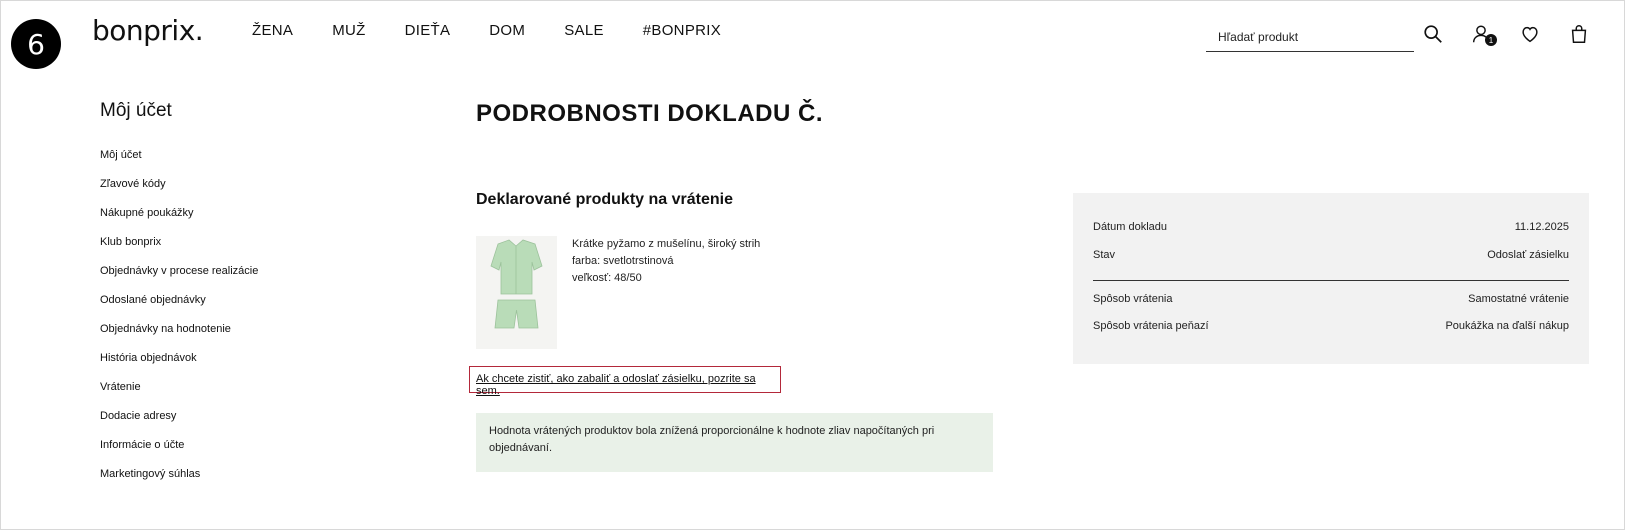 This screenshot has height=530, width=1625. What do you see at coordinates (272, 30) in the screenshot?
I see `nav-zena: ŽENA` at bounding box center [272, 30].